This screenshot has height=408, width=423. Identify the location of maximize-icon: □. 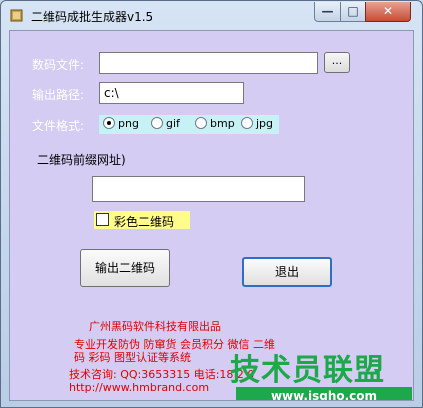
(353, 11).